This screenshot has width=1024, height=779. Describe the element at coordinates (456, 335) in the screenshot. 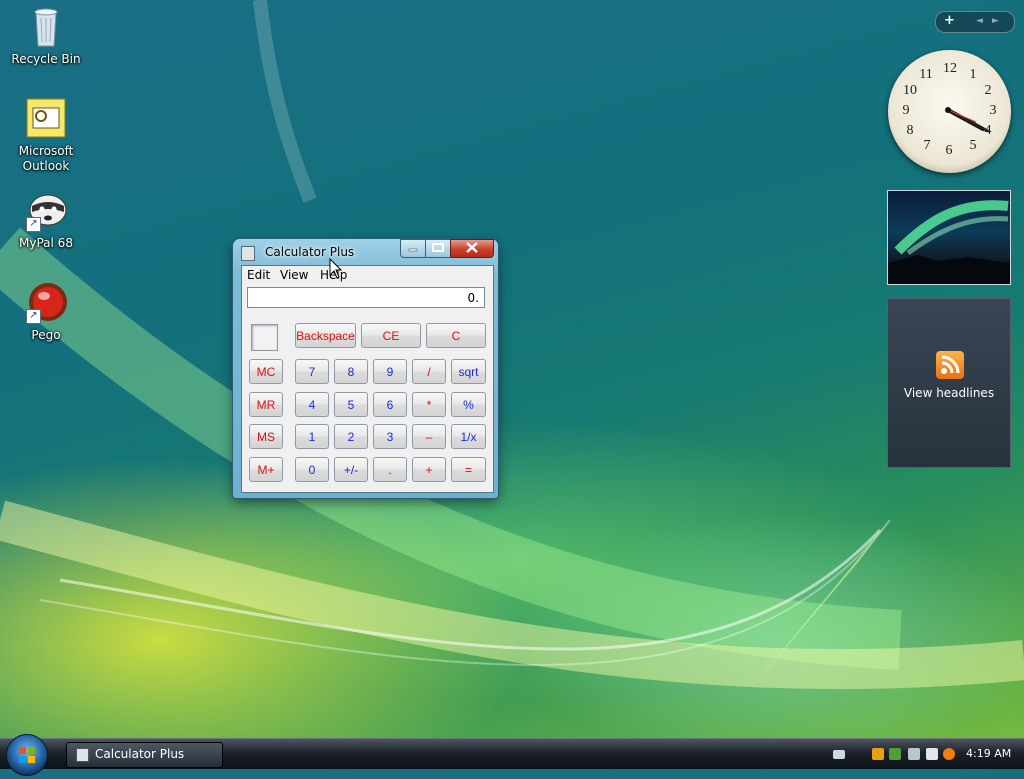

I see `c-button: C` at that location.